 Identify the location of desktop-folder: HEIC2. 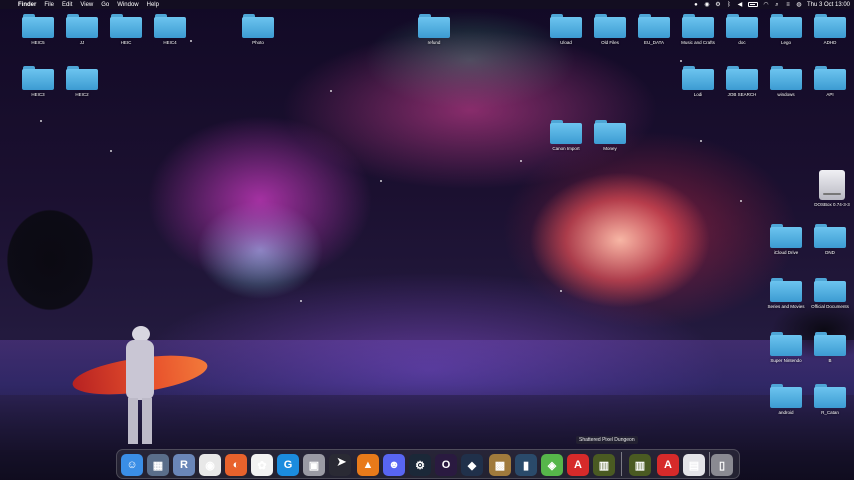
(82, 88).